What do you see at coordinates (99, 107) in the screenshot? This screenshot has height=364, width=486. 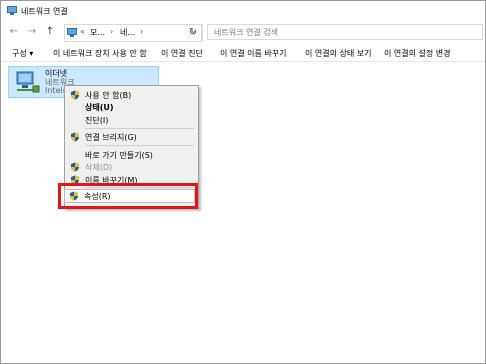 I see `menu-item-label: 상태(U)` at bounding box center [99, 107].